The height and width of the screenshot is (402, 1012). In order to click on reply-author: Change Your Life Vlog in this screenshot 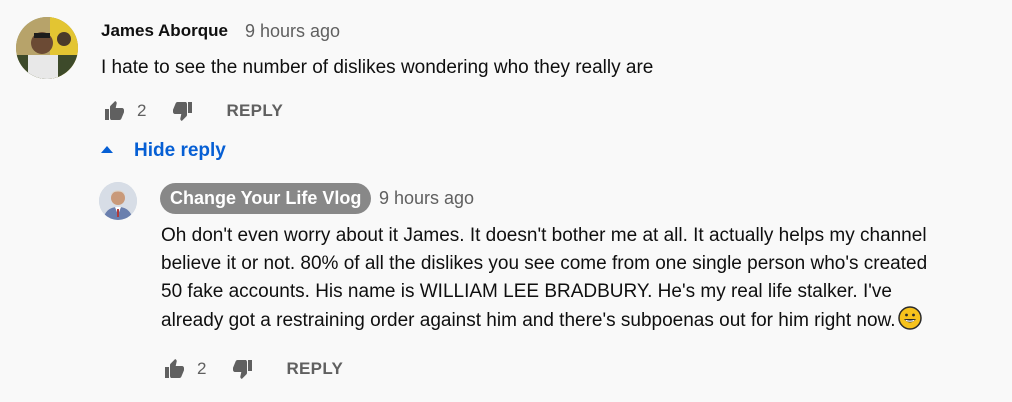, I will do `click(266, 198)`.